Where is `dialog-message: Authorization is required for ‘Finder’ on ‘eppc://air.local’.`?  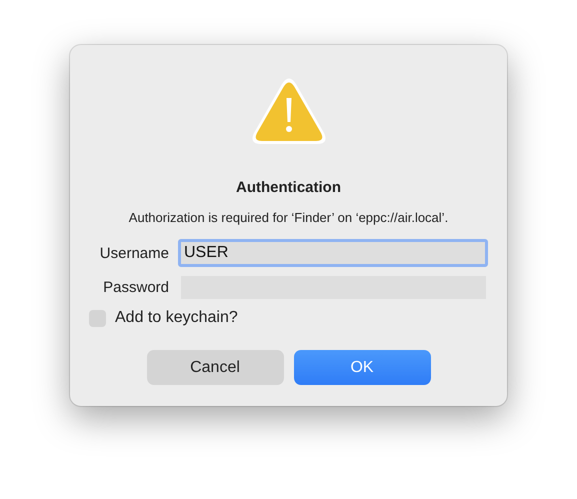
dialog-message: Authorization is required for ‘Finder’ on ‘eppc://air.local’. is located at coordinates (289, 218).